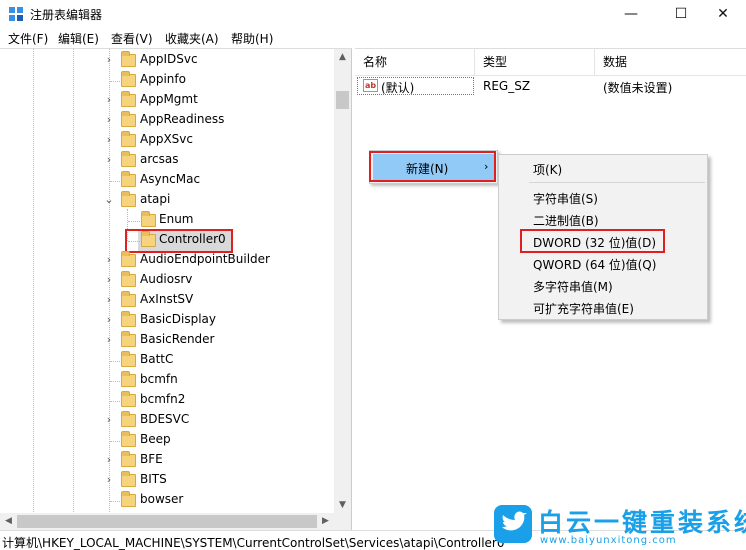 The image size is (746, 550). Describe the element at coordinates (178, 319) in the screenshot. I see `tree-item-label: BasicDisplay` at that location.